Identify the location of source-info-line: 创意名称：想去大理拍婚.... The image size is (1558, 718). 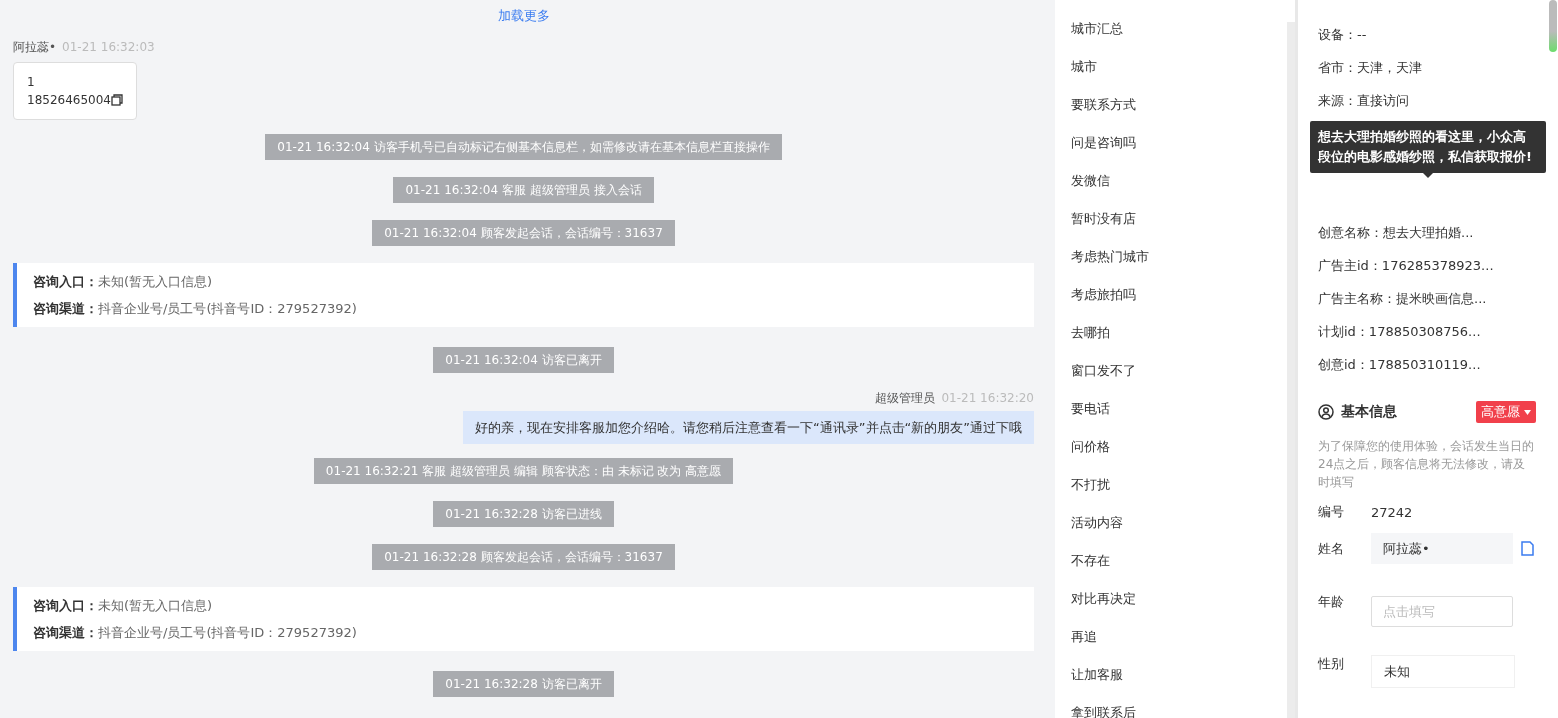
(1396, 233).